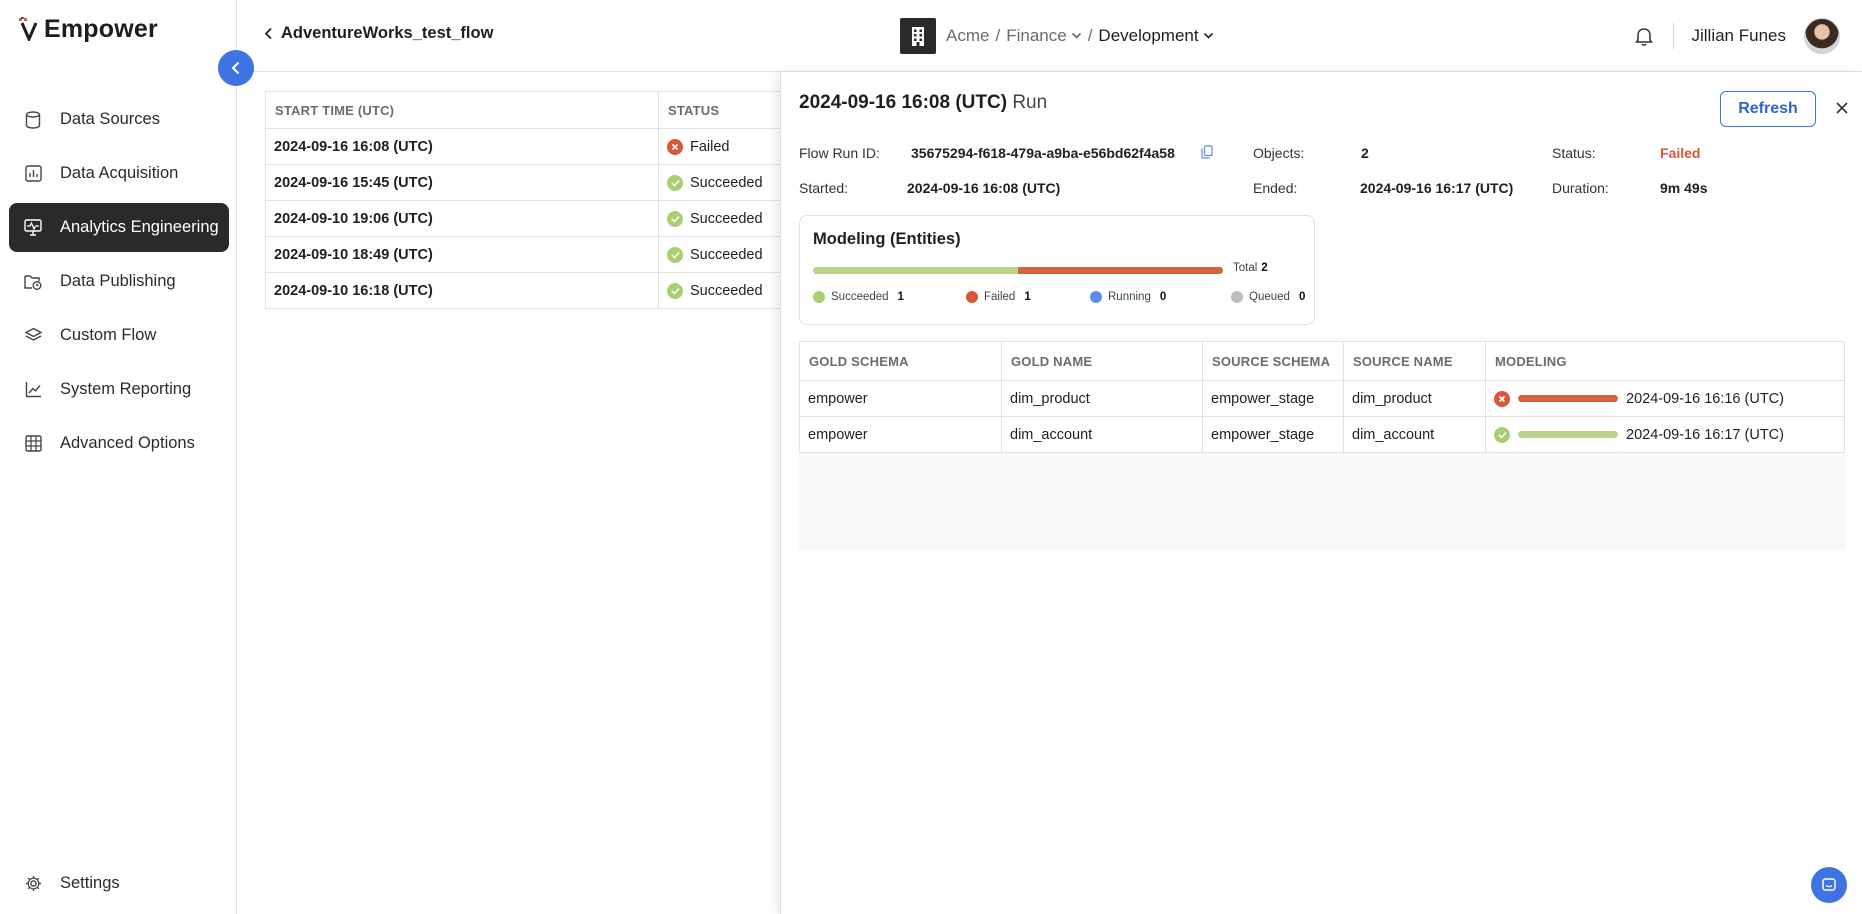 The width and height of the screenshot is (1862, 914). What do you see at coordinates (1665, 361) in the screenshot?
I see `column-header-modeling: MODELING` at bounding box center [1665, 361].